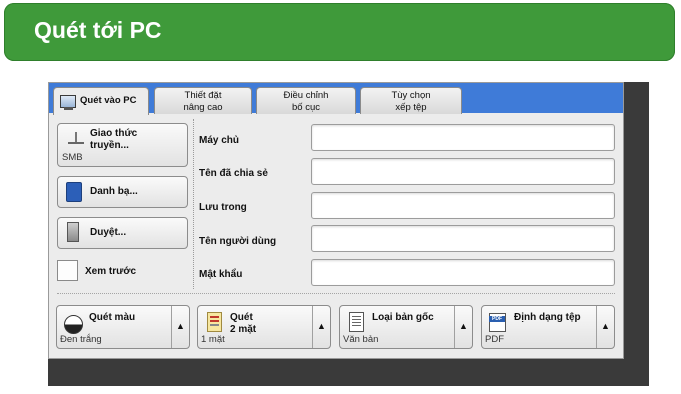 This screenshot has height=394, width=681. What do you see at coordinates (193, 204) in the screenshot?
I see `column-divider` at bounding box center [193, 204].